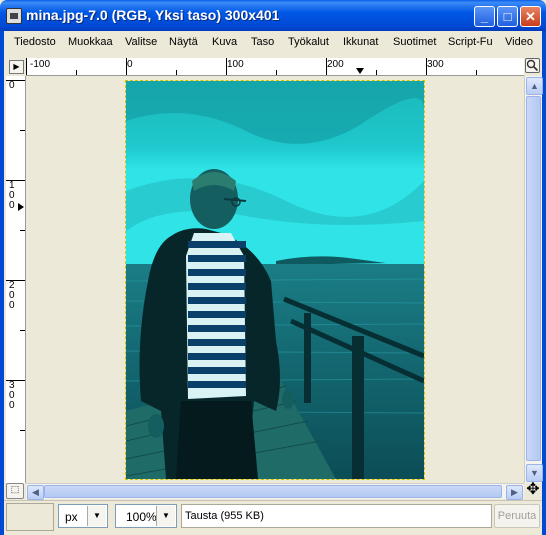  What do you see at coordinates (141, 42) in the screenshot?
I see `menu-valitse: Valitse` at bounding box center [141, 42].